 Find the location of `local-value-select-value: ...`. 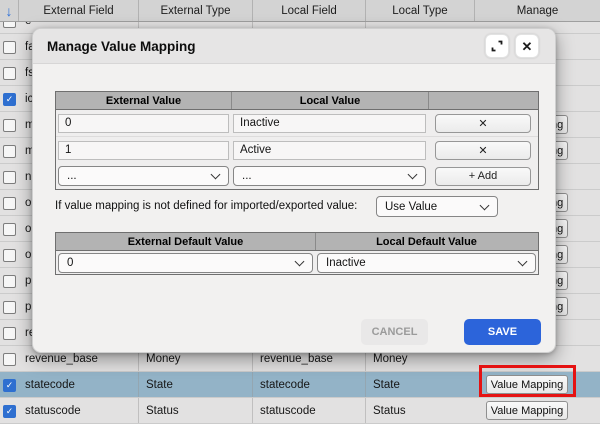

local-value-select-value: ... is located at coordinates (247, 176).